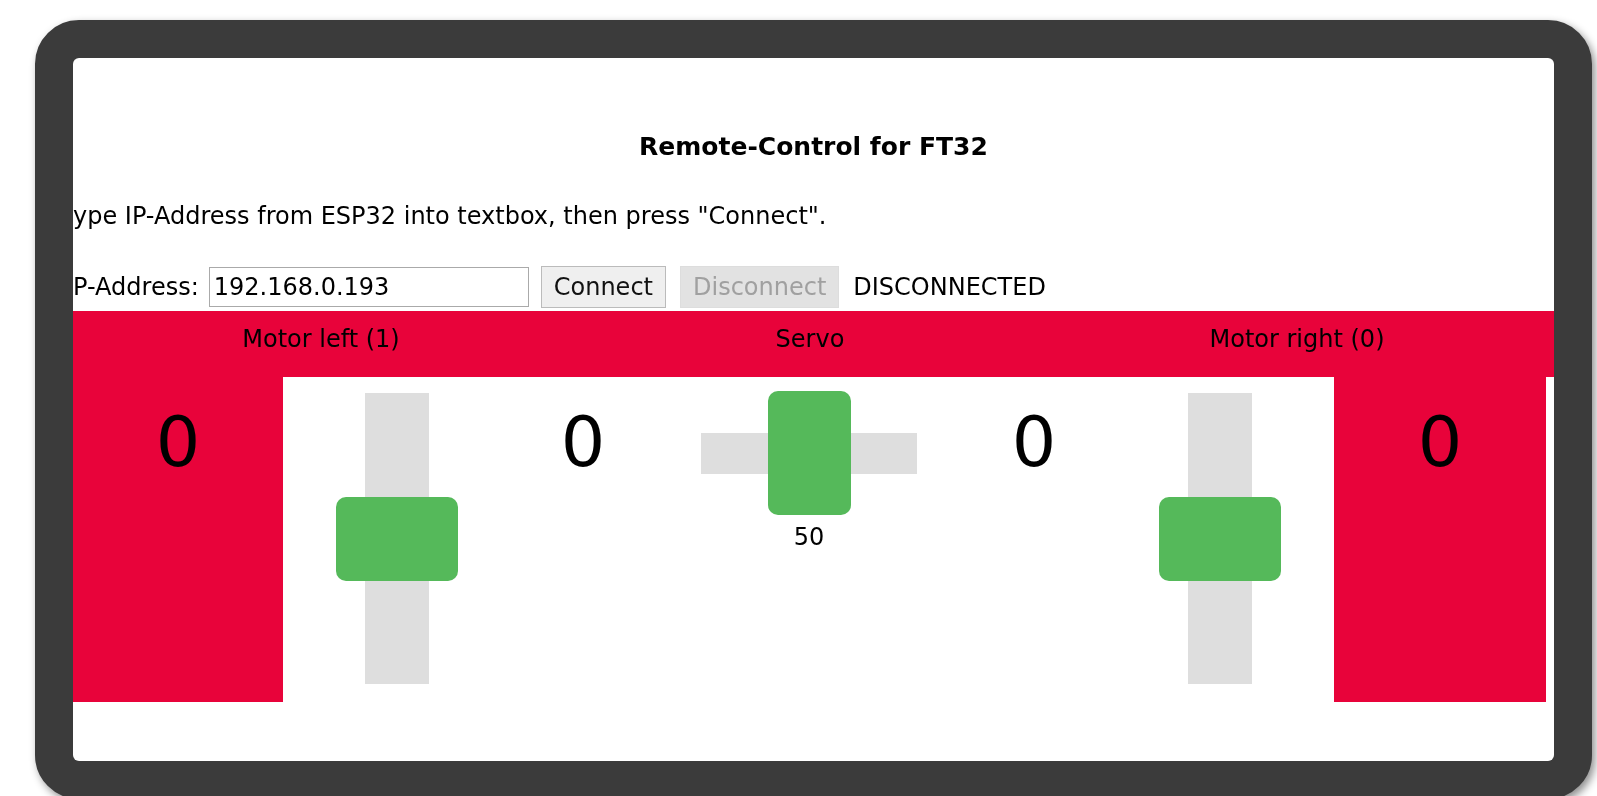  Describe the element at coordinates (136, 286) in the screenshot. I see `ip-address-label: P-Address:` at that location.